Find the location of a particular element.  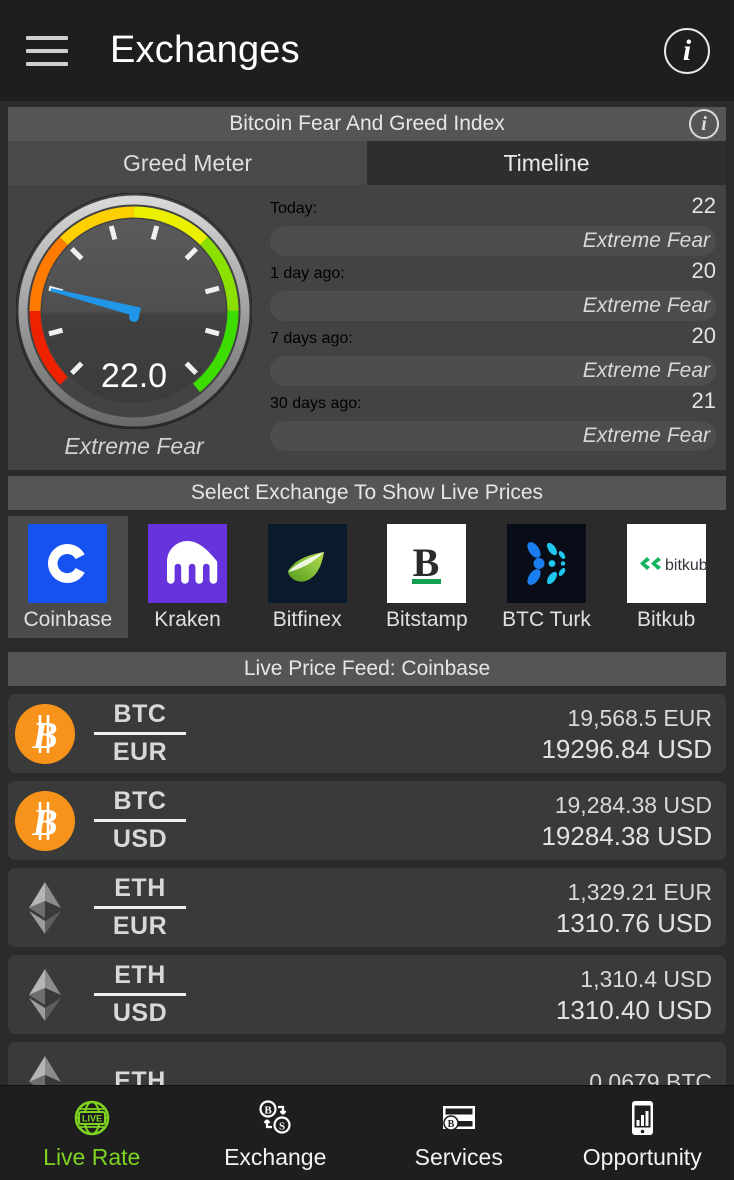

bitfinex-logo is located at coordinates (307, 563).